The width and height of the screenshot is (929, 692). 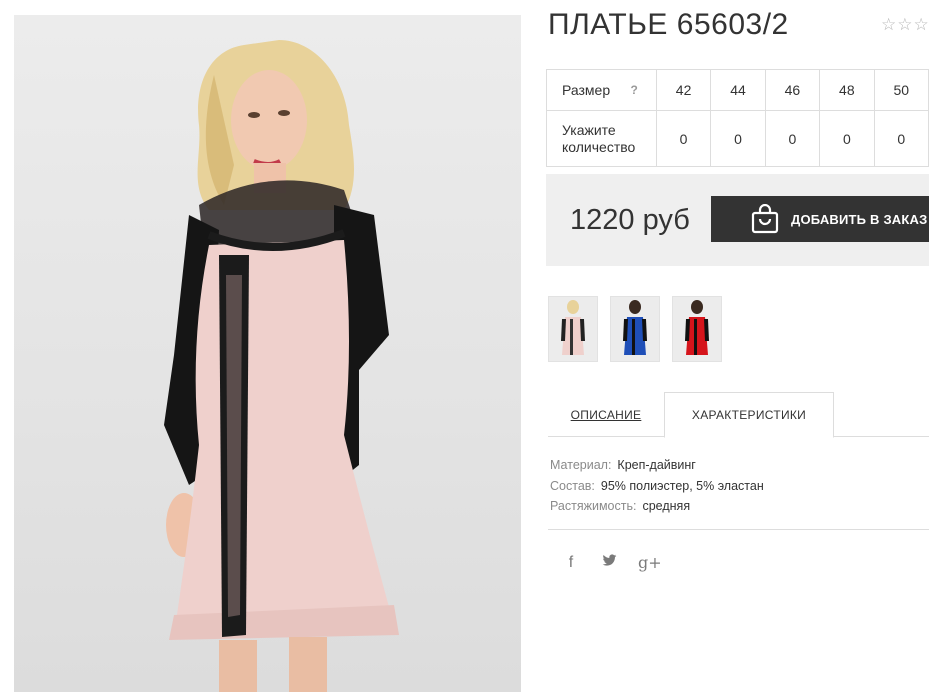 I want to click on size-label-cell: Размер ?, so click(x=601, y=90).